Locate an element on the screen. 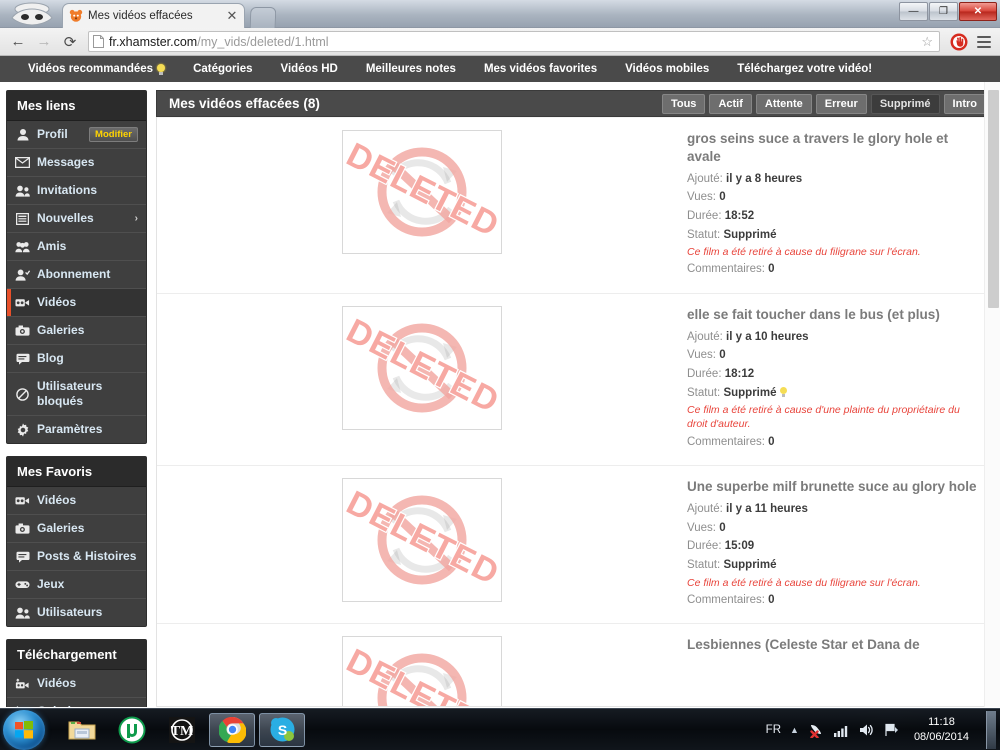 This screenshot has height=750, width=1000. video-added-line: Ajouté: il y a 10 heures is located at coordinates (834, 337).